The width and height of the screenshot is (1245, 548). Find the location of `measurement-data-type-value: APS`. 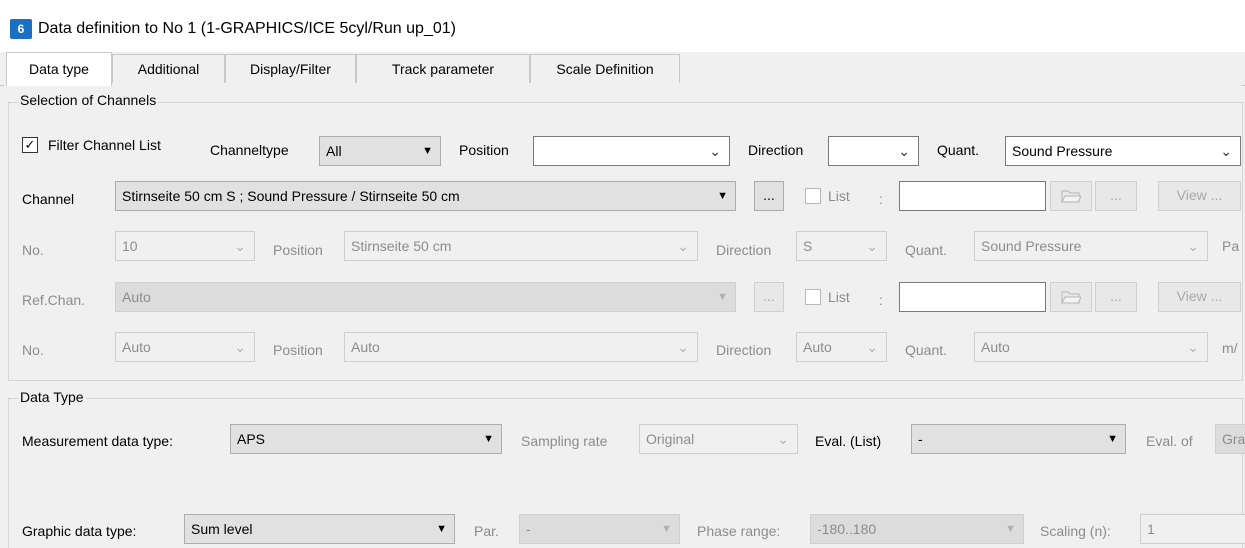

measurement-data-type-value: APS is located at coordinates (251, 439).